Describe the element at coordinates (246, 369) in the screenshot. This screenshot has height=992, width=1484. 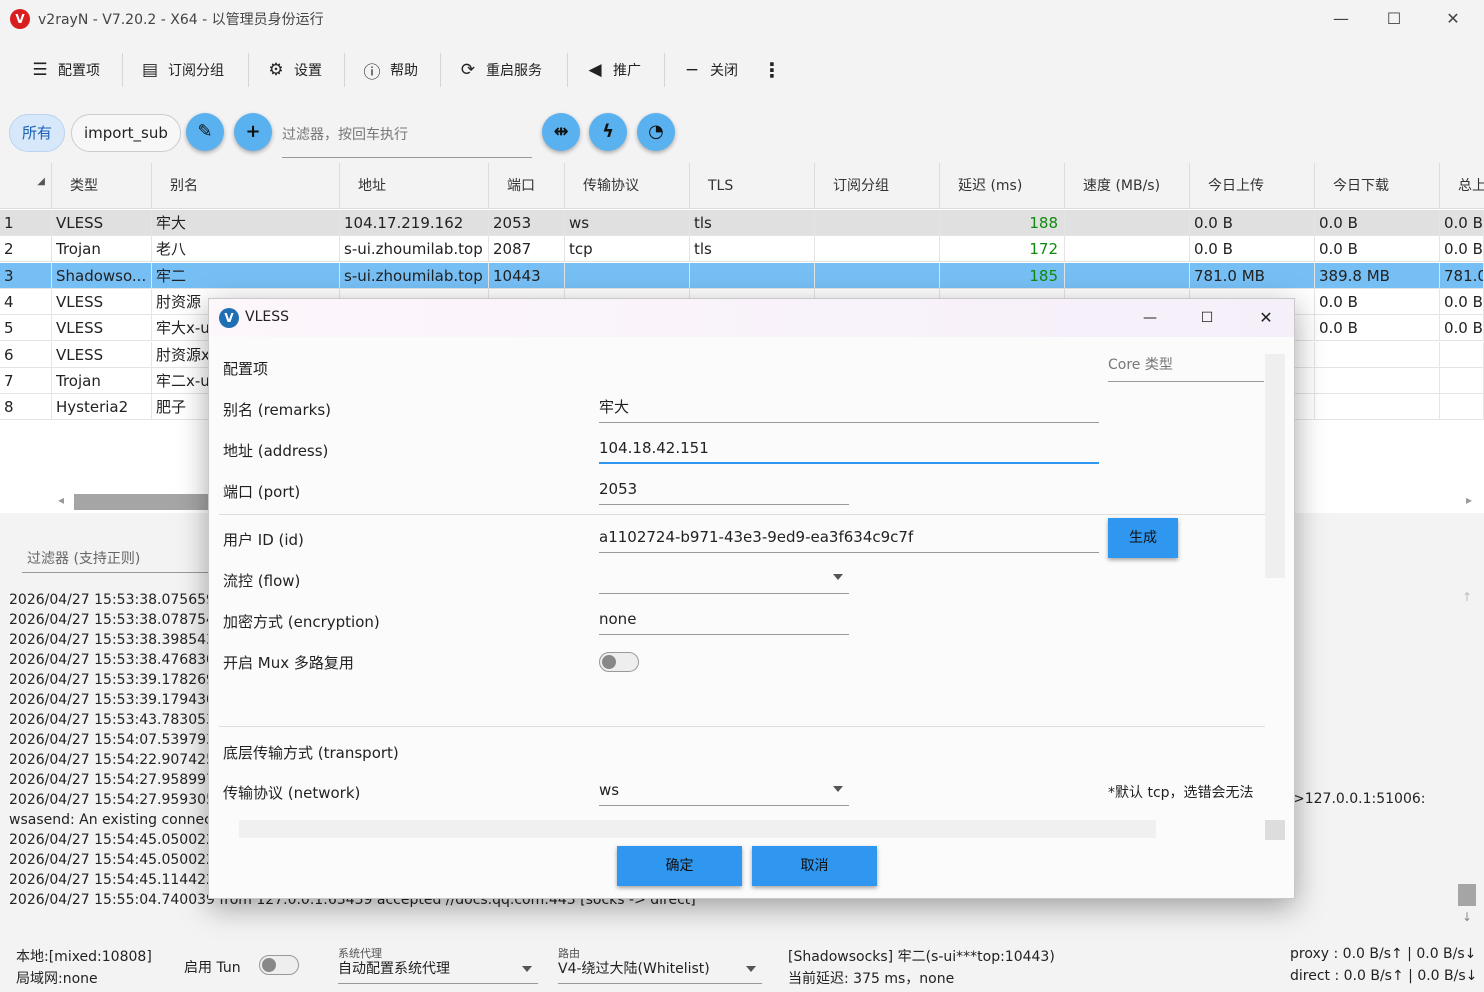
I see `section-title: 配置项` at that location.